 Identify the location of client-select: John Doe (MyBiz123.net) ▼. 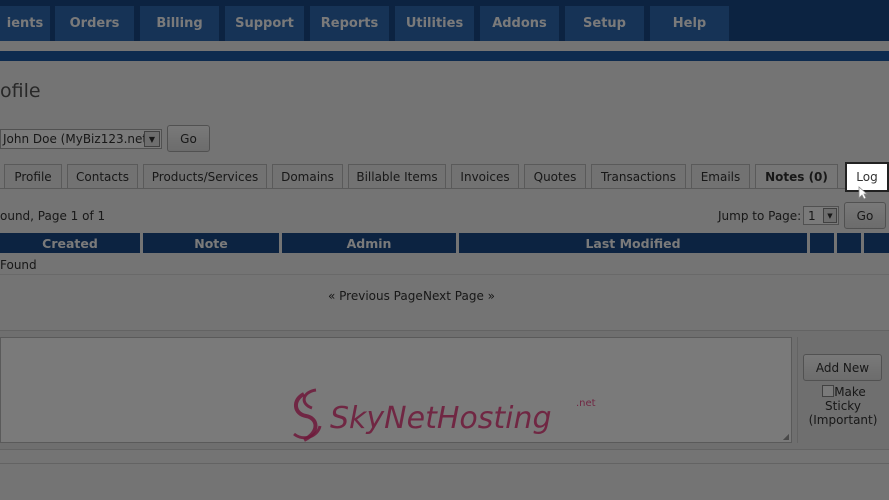
(81, 139).